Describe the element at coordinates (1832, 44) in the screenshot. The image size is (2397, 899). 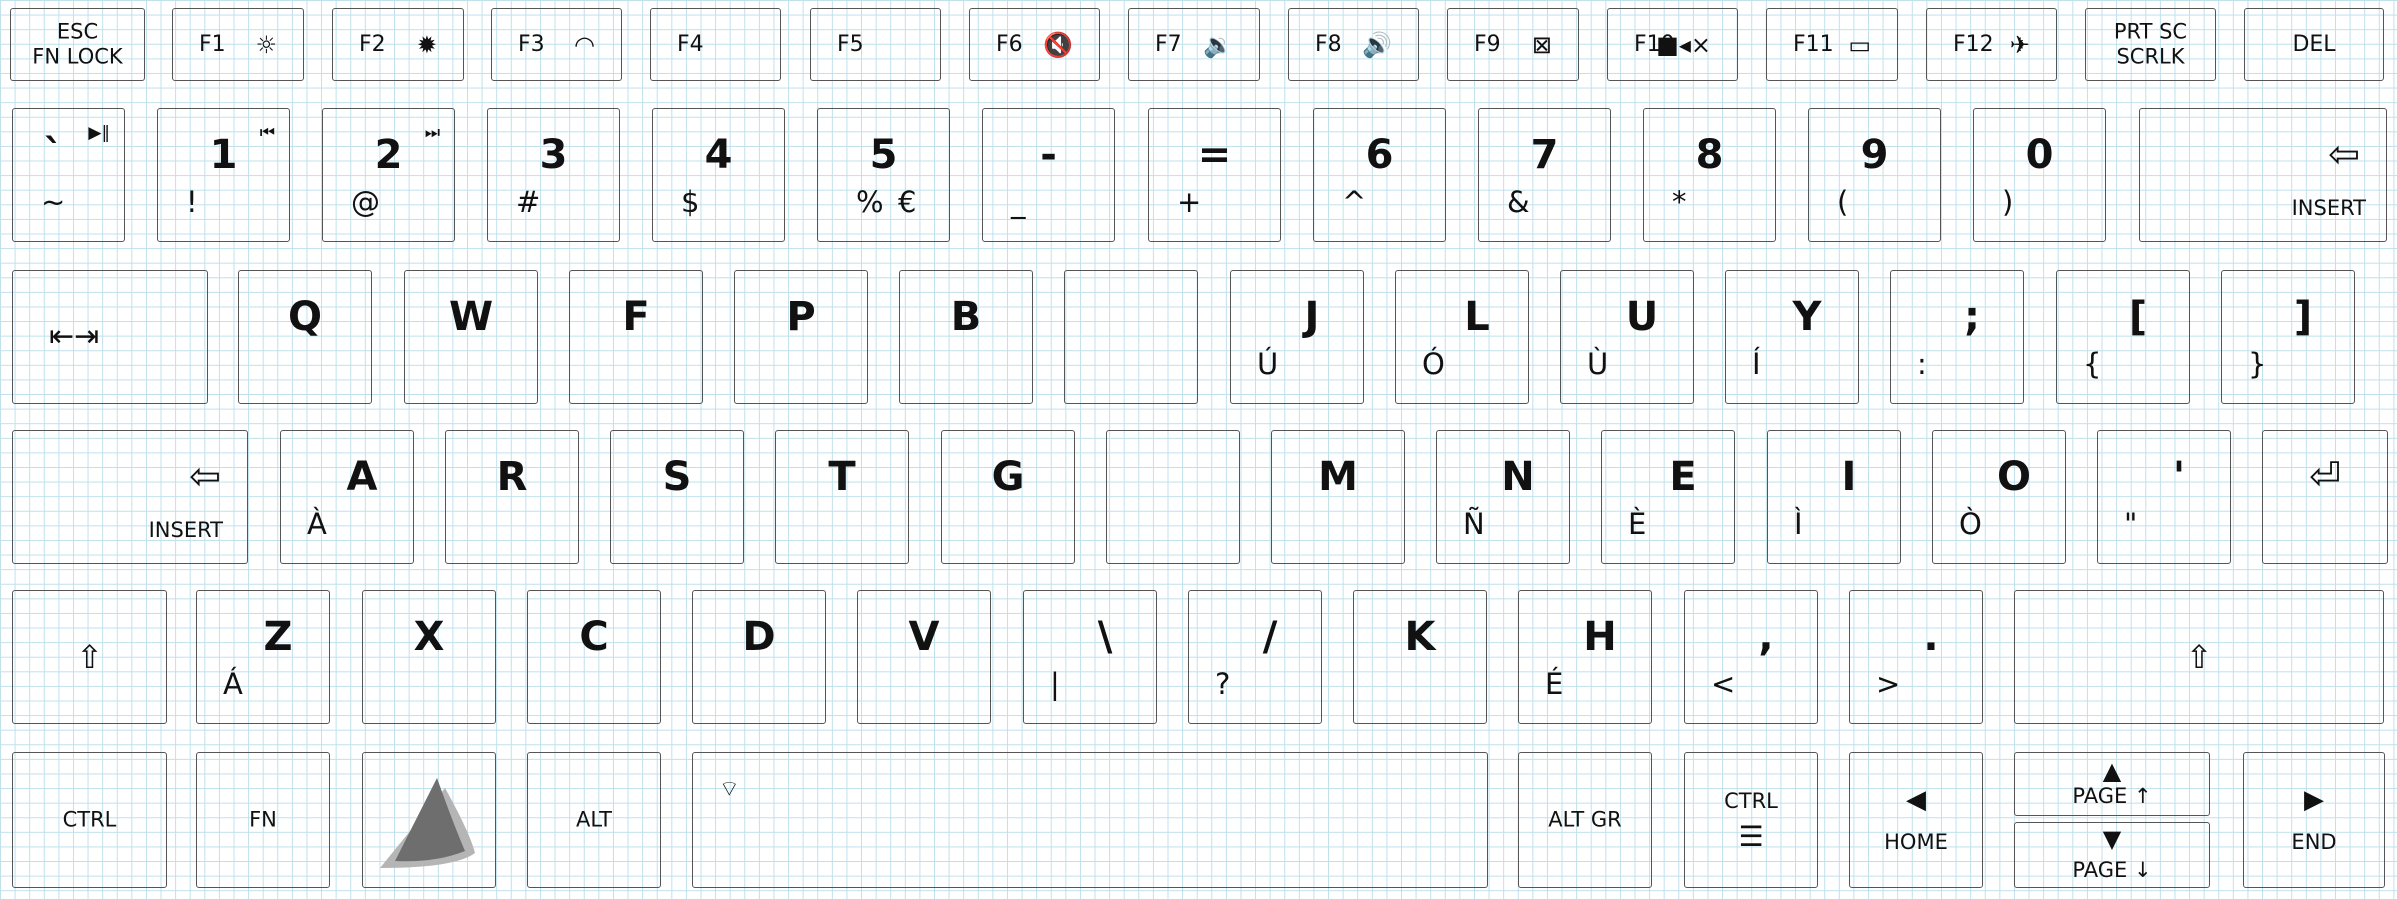
I see `key-f11: F11 ▭` at that location.